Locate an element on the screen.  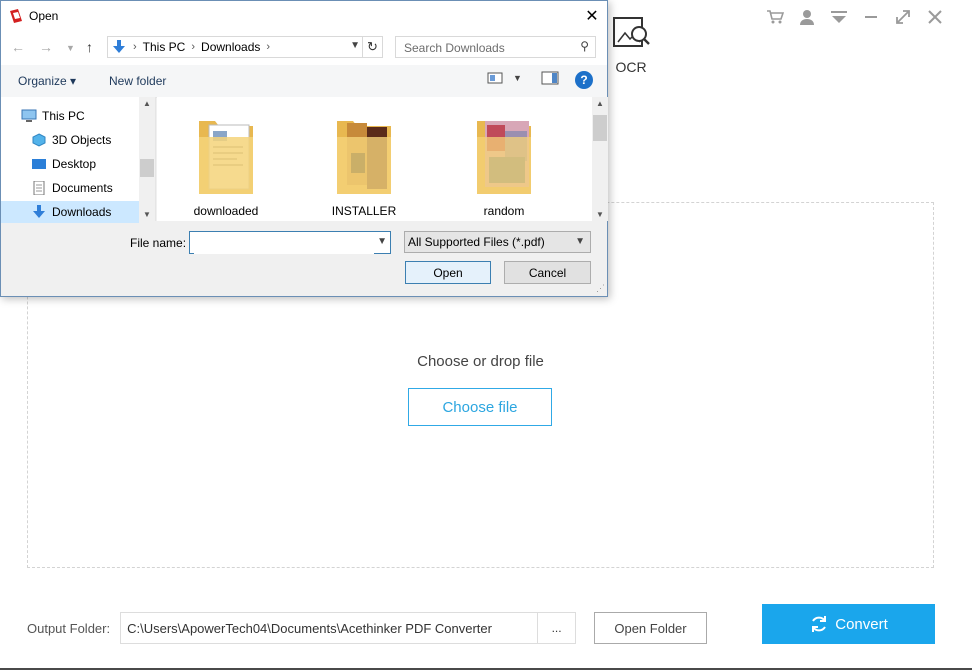
up-arrow-icon: ↑ is located at coordinates (89, 47).